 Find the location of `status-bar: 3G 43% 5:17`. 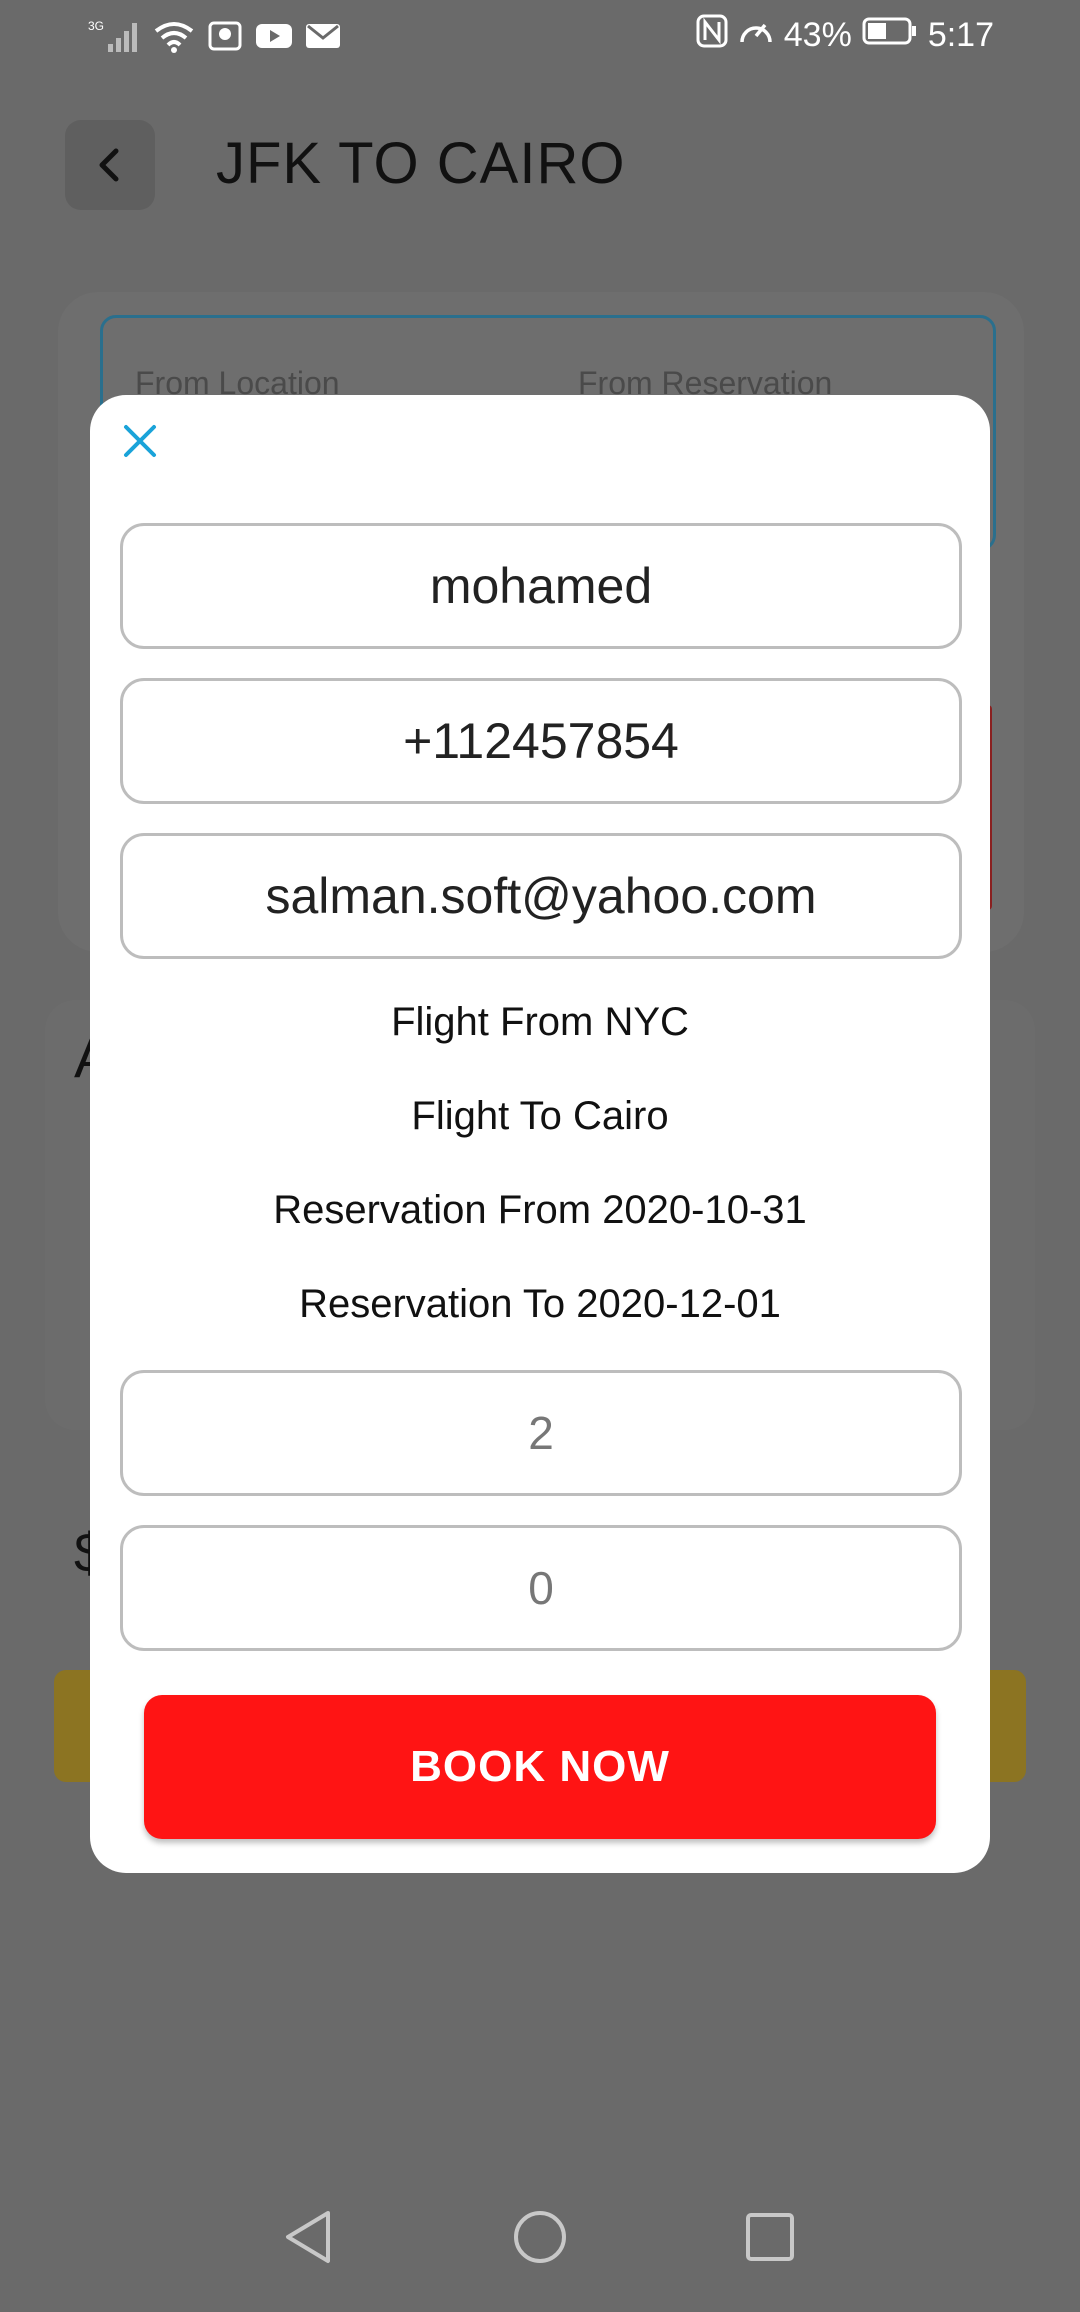

status-bar: 3G 43% 5:17 is located at coordinates (540, 40).